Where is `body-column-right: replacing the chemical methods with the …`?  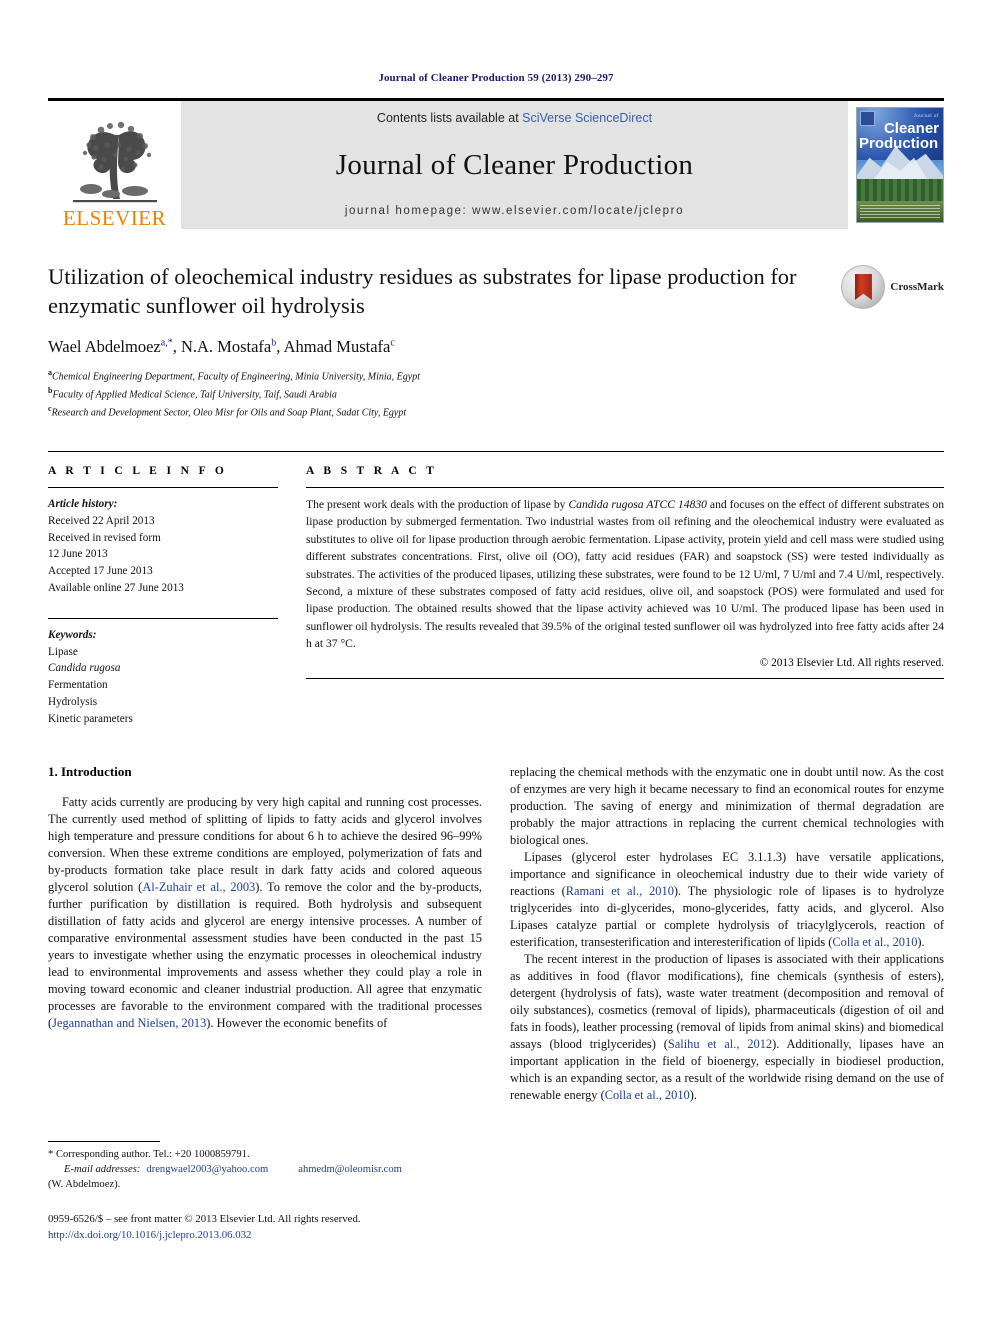 body-column-right: replacing the chemical methods with the … is located at coordinates (727, 934).